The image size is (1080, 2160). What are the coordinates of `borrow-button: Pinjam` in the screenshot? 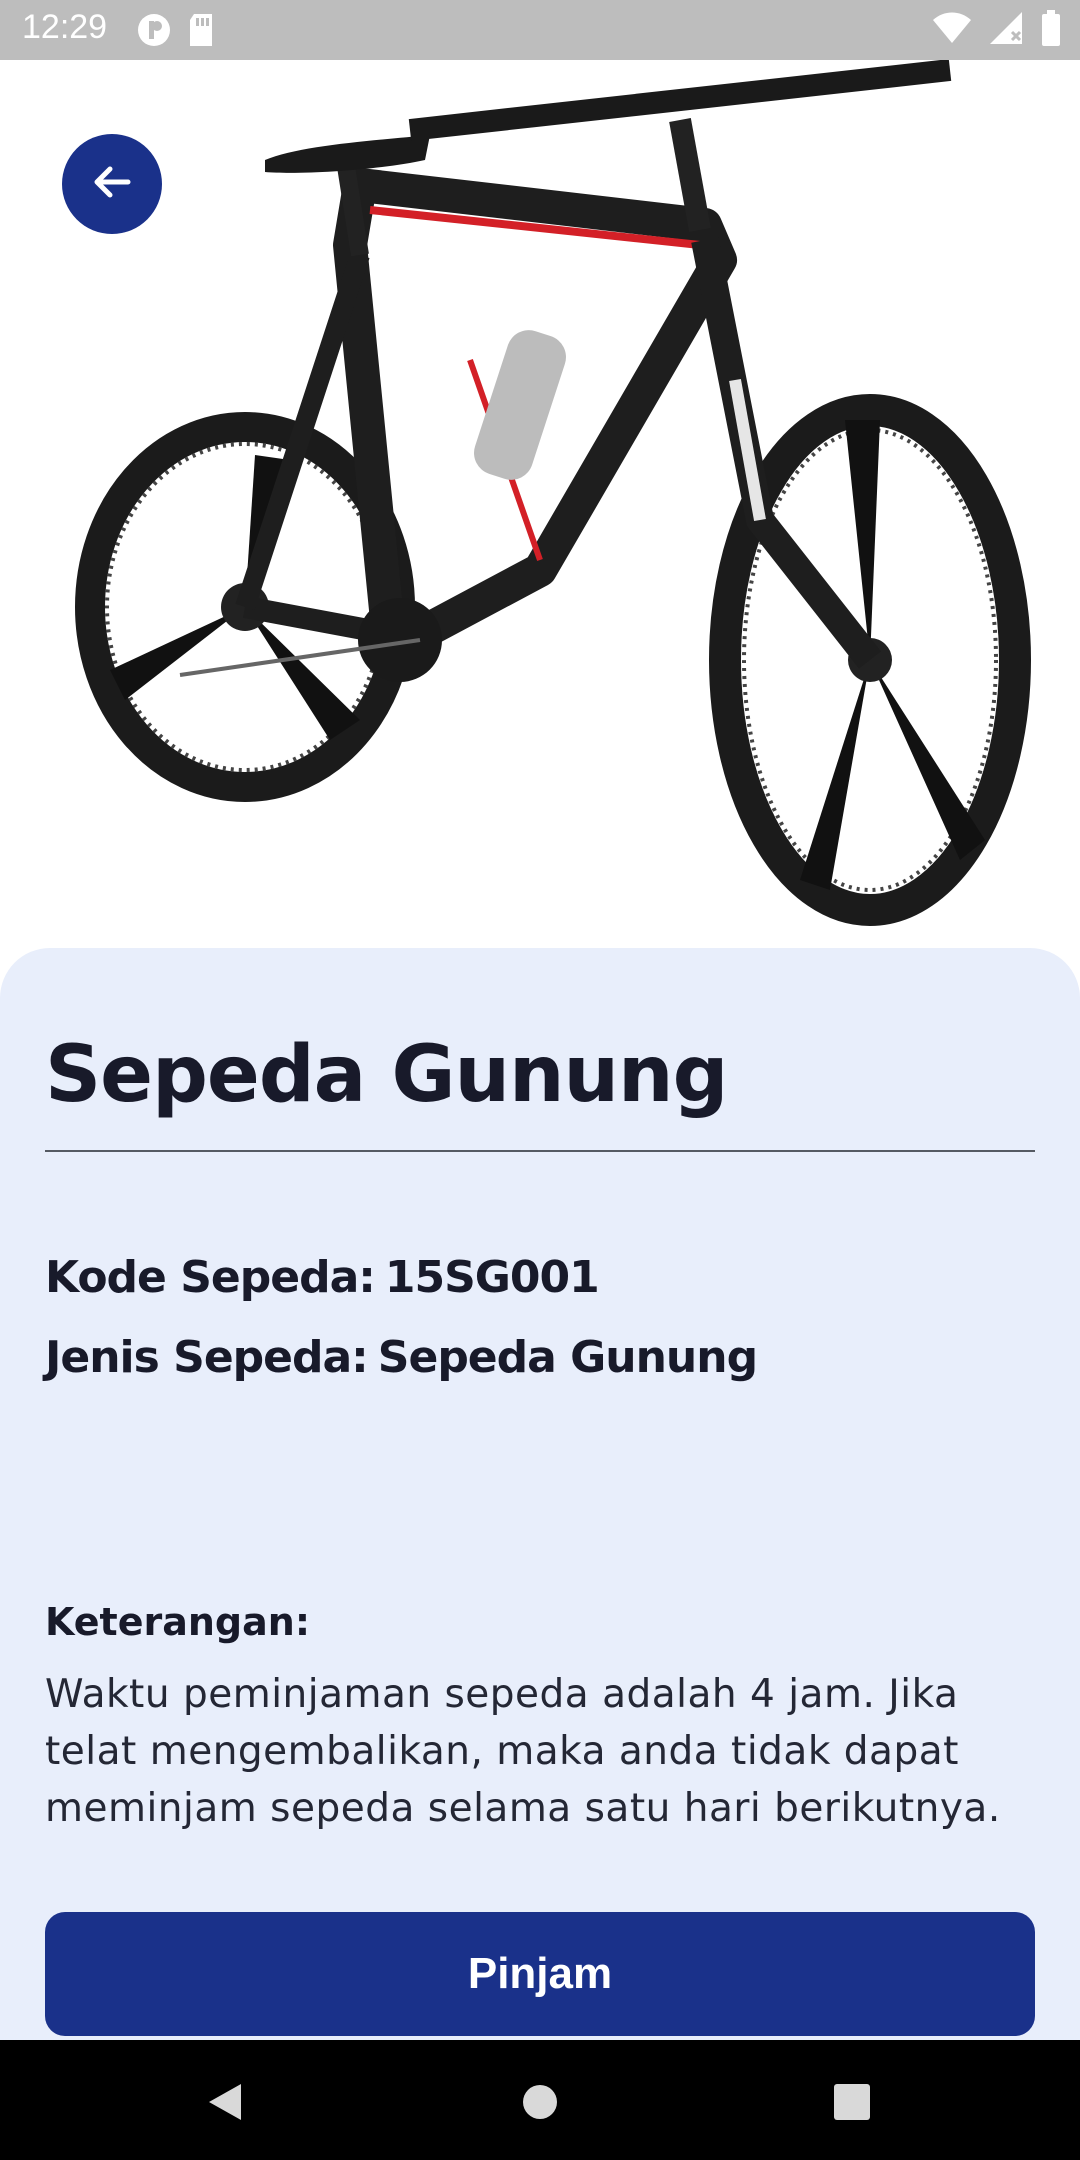 It's located at (540, 1974).